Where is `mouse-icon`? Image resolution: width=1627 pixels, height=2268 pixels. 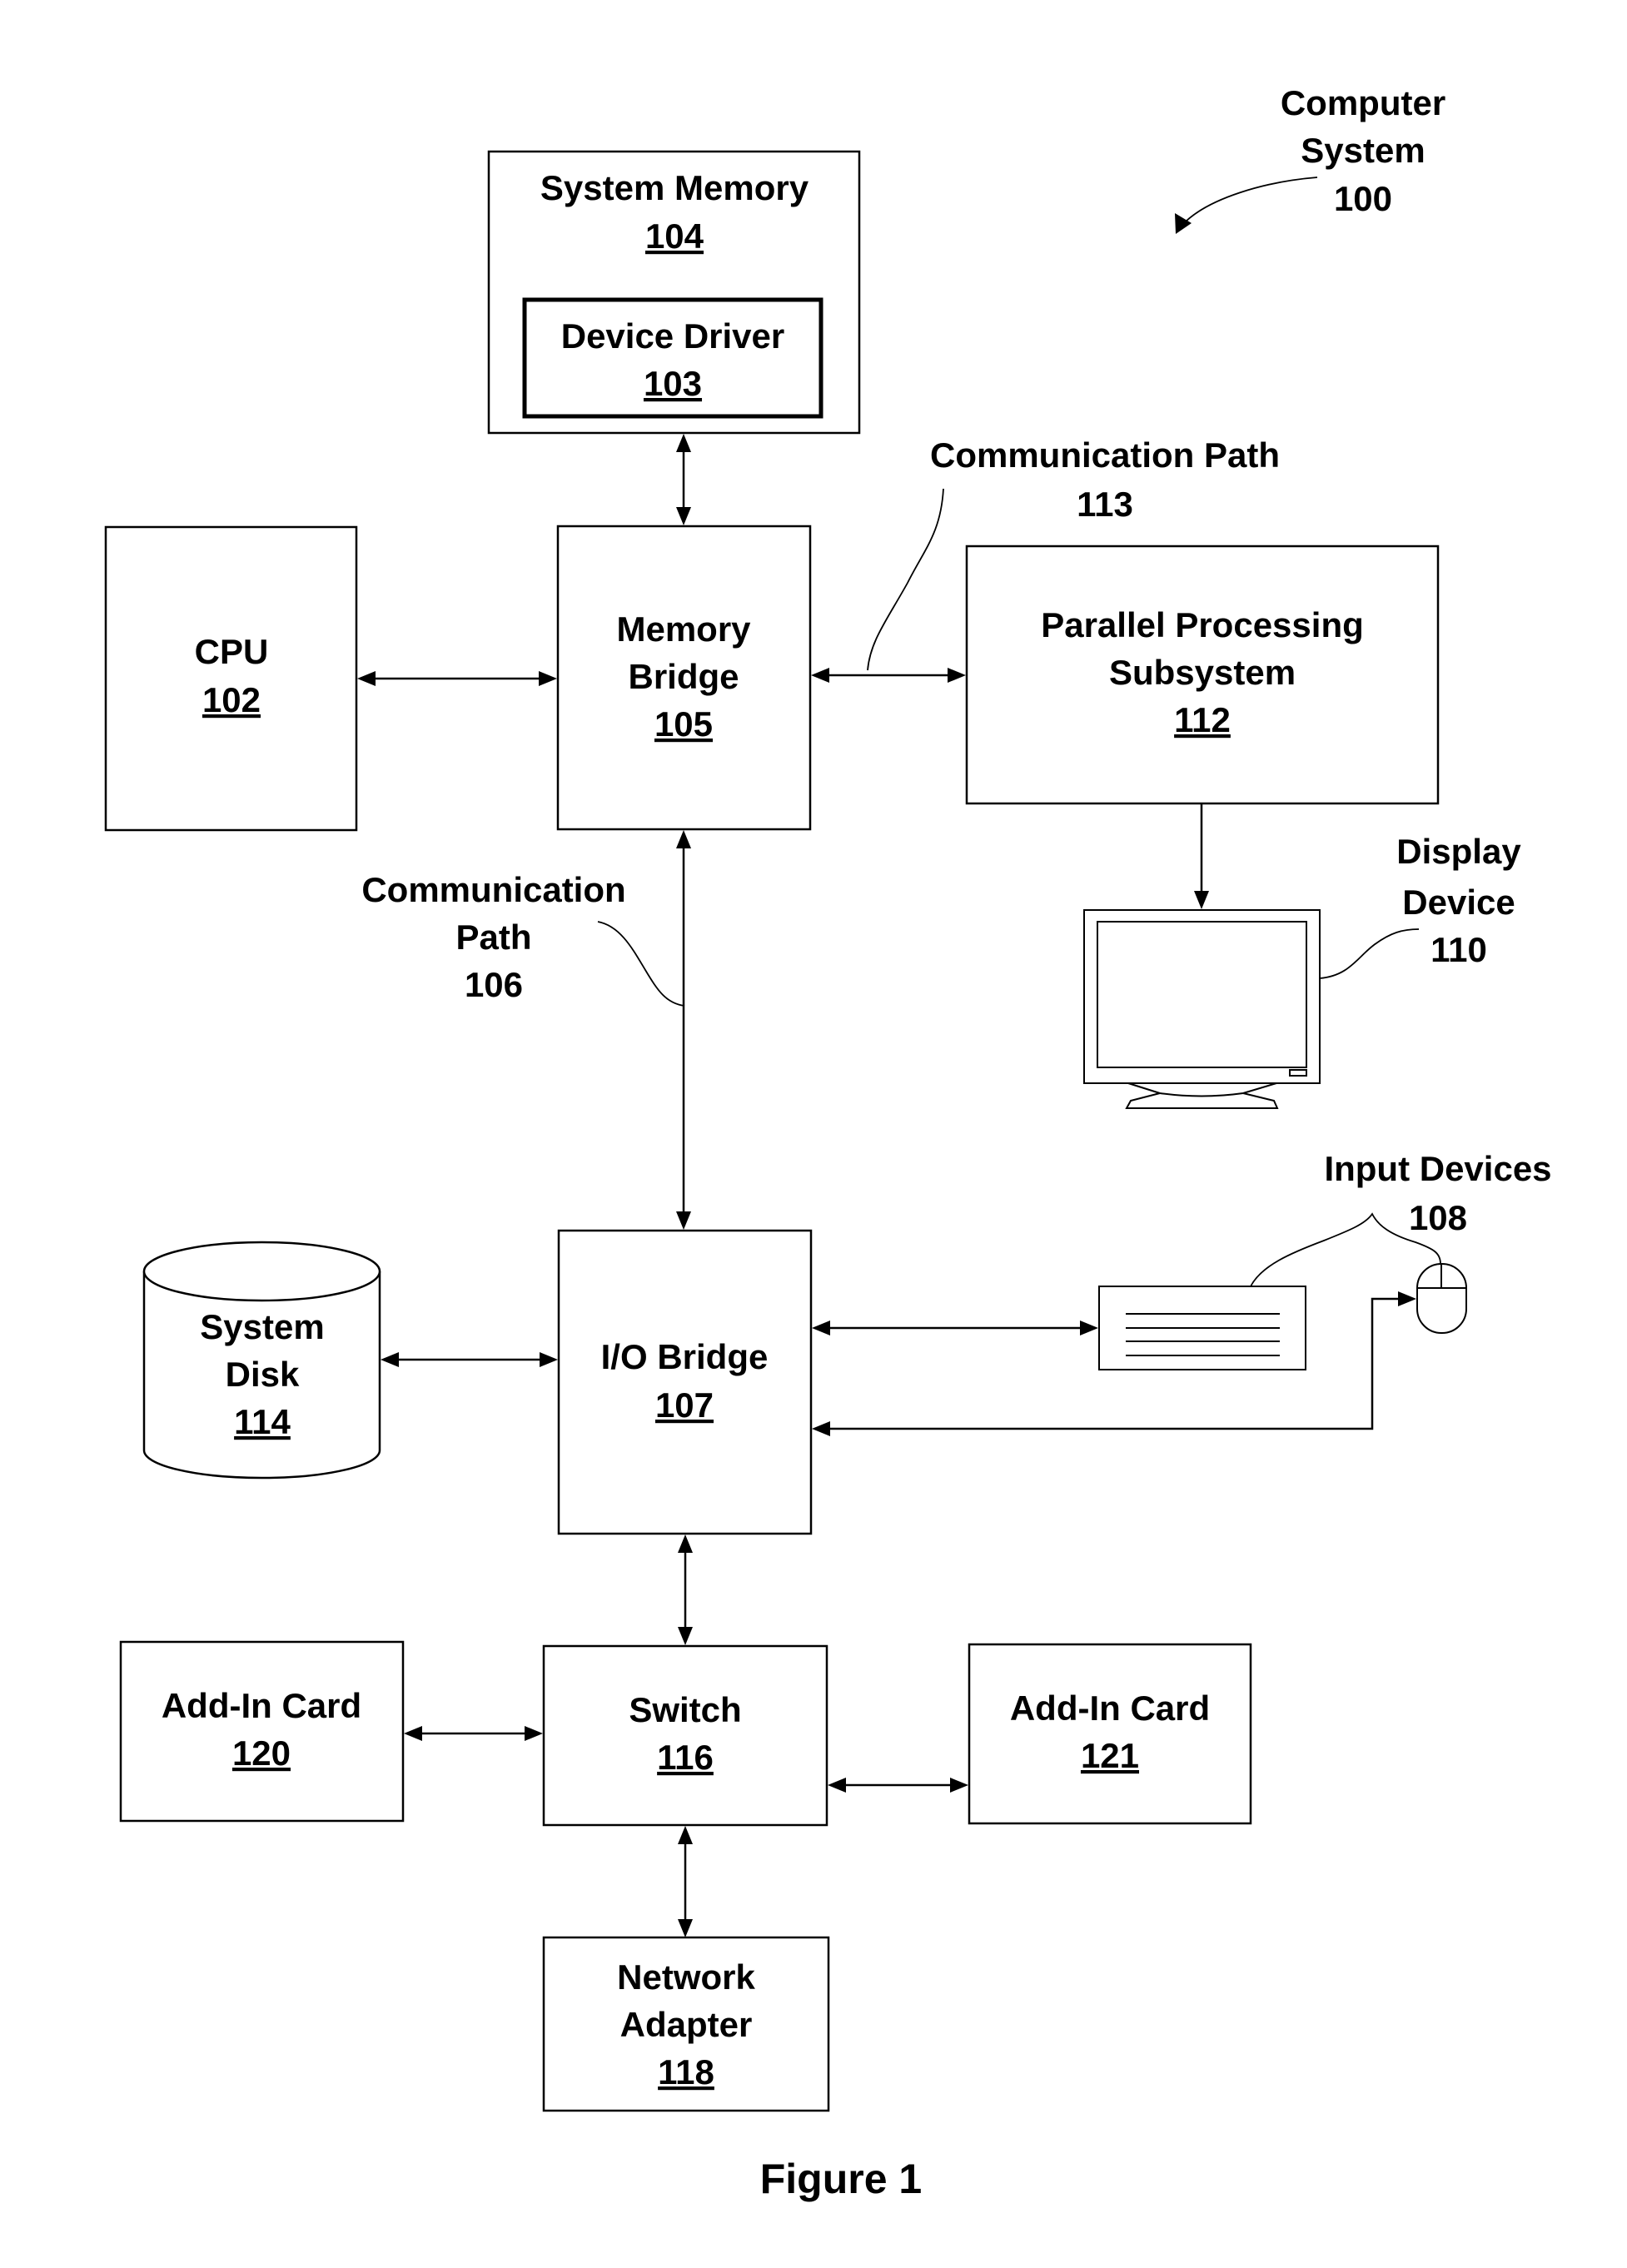 mouse-icon is located at coordinates (1441, 1298).